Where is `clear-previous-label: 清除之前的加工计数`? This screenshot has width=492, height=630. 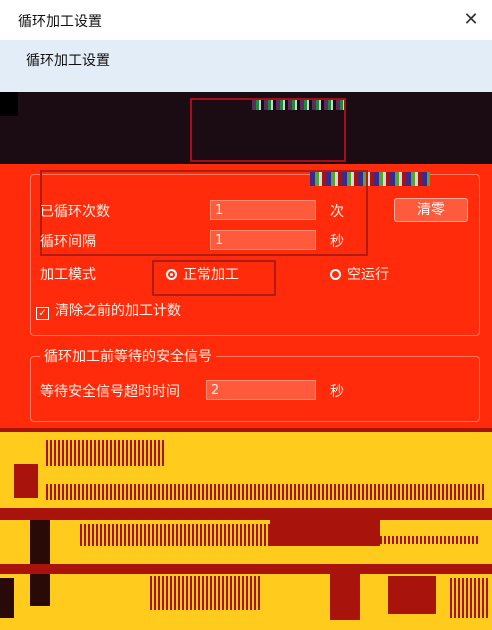 clear-previous-label: 清除之前的加工计数 is located at coordinates (118, 311).